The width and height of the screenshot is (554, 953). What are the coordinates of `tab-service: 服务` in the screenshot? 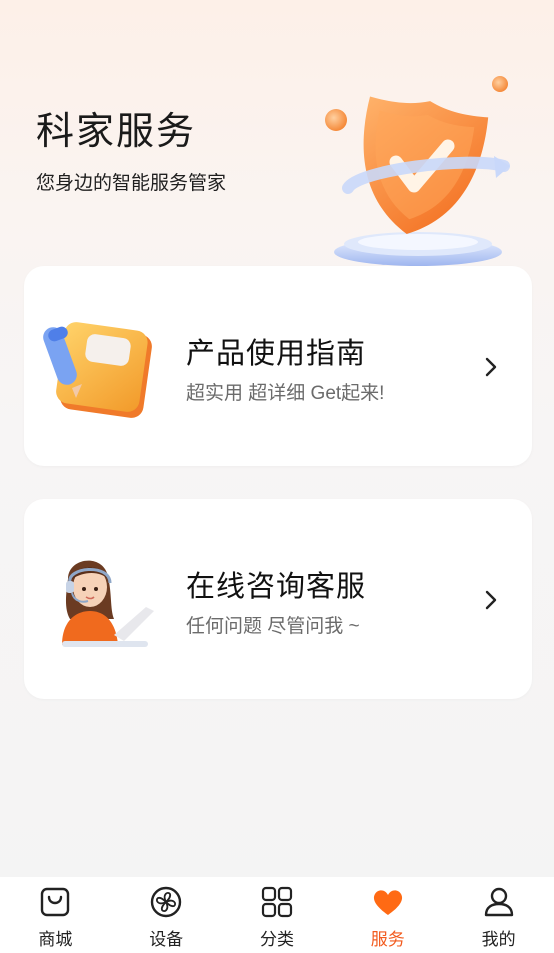 It's located at (387, 915).